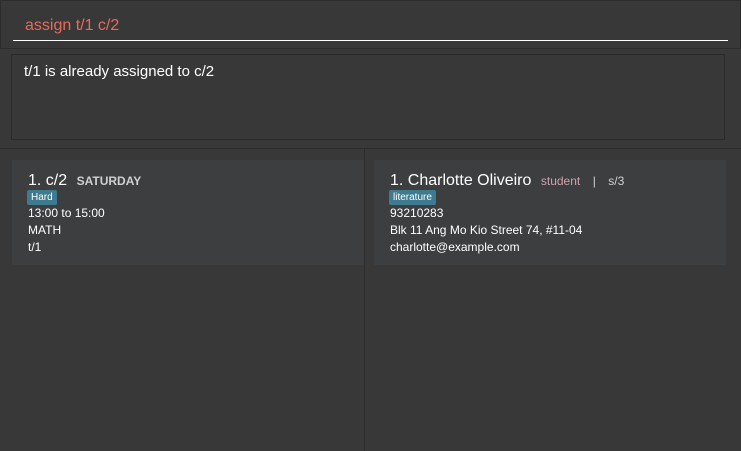 This screenshot has width=741, height=451. I want to click on person-name: Charlotte Oliveiro, so click(469, 180).